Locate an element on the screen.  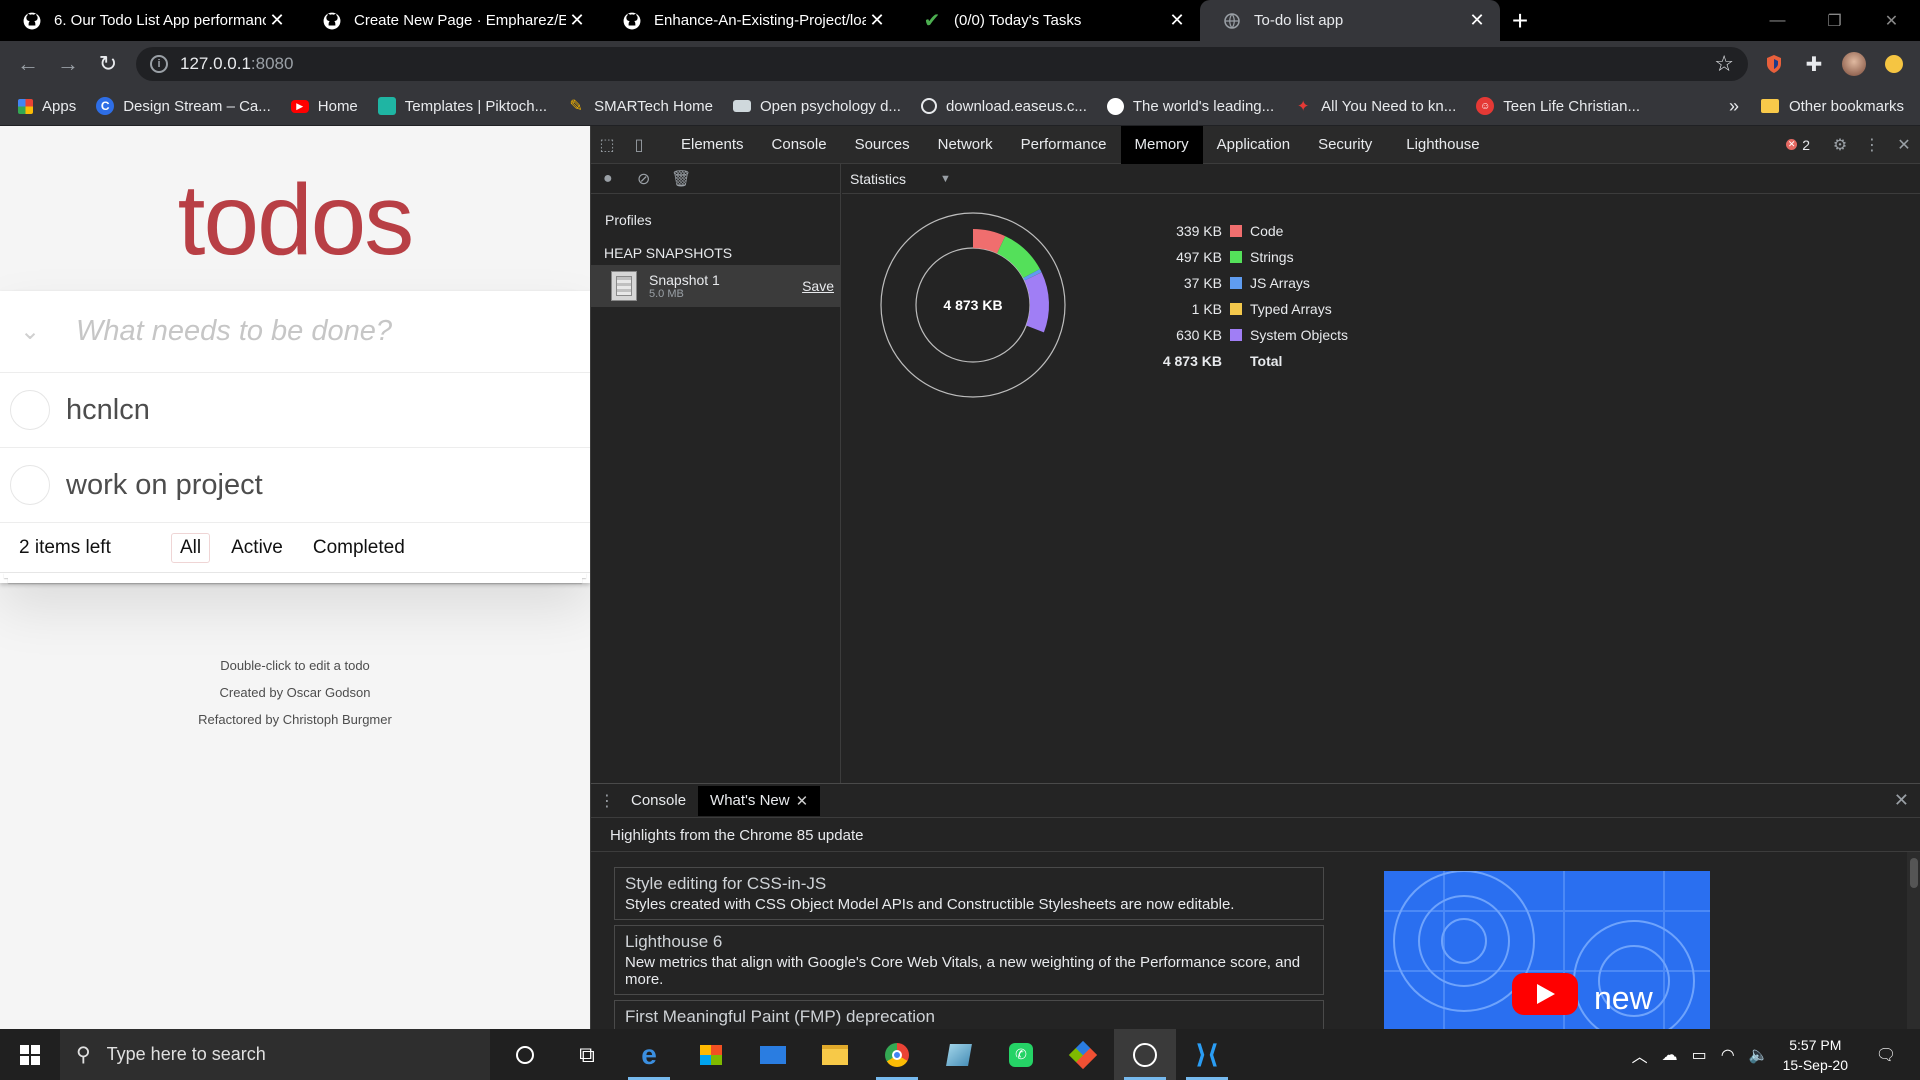
new-todo-input is located at coordinates (310, 331).